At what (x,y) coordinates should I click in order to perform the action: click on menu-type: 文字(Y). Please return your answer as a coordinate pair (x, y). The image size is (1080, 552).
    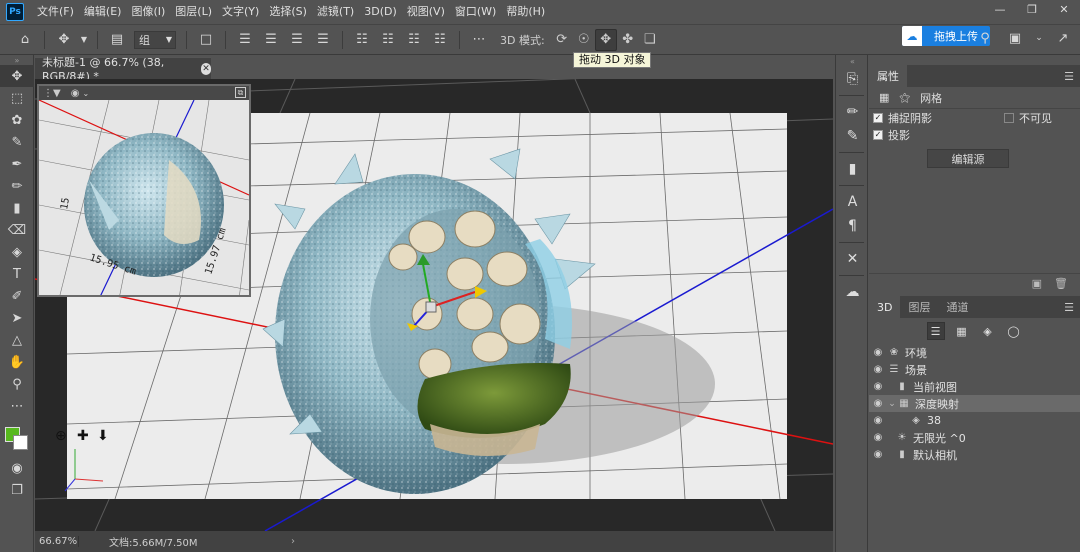
    Looking at the image, I should click on (240, 12).